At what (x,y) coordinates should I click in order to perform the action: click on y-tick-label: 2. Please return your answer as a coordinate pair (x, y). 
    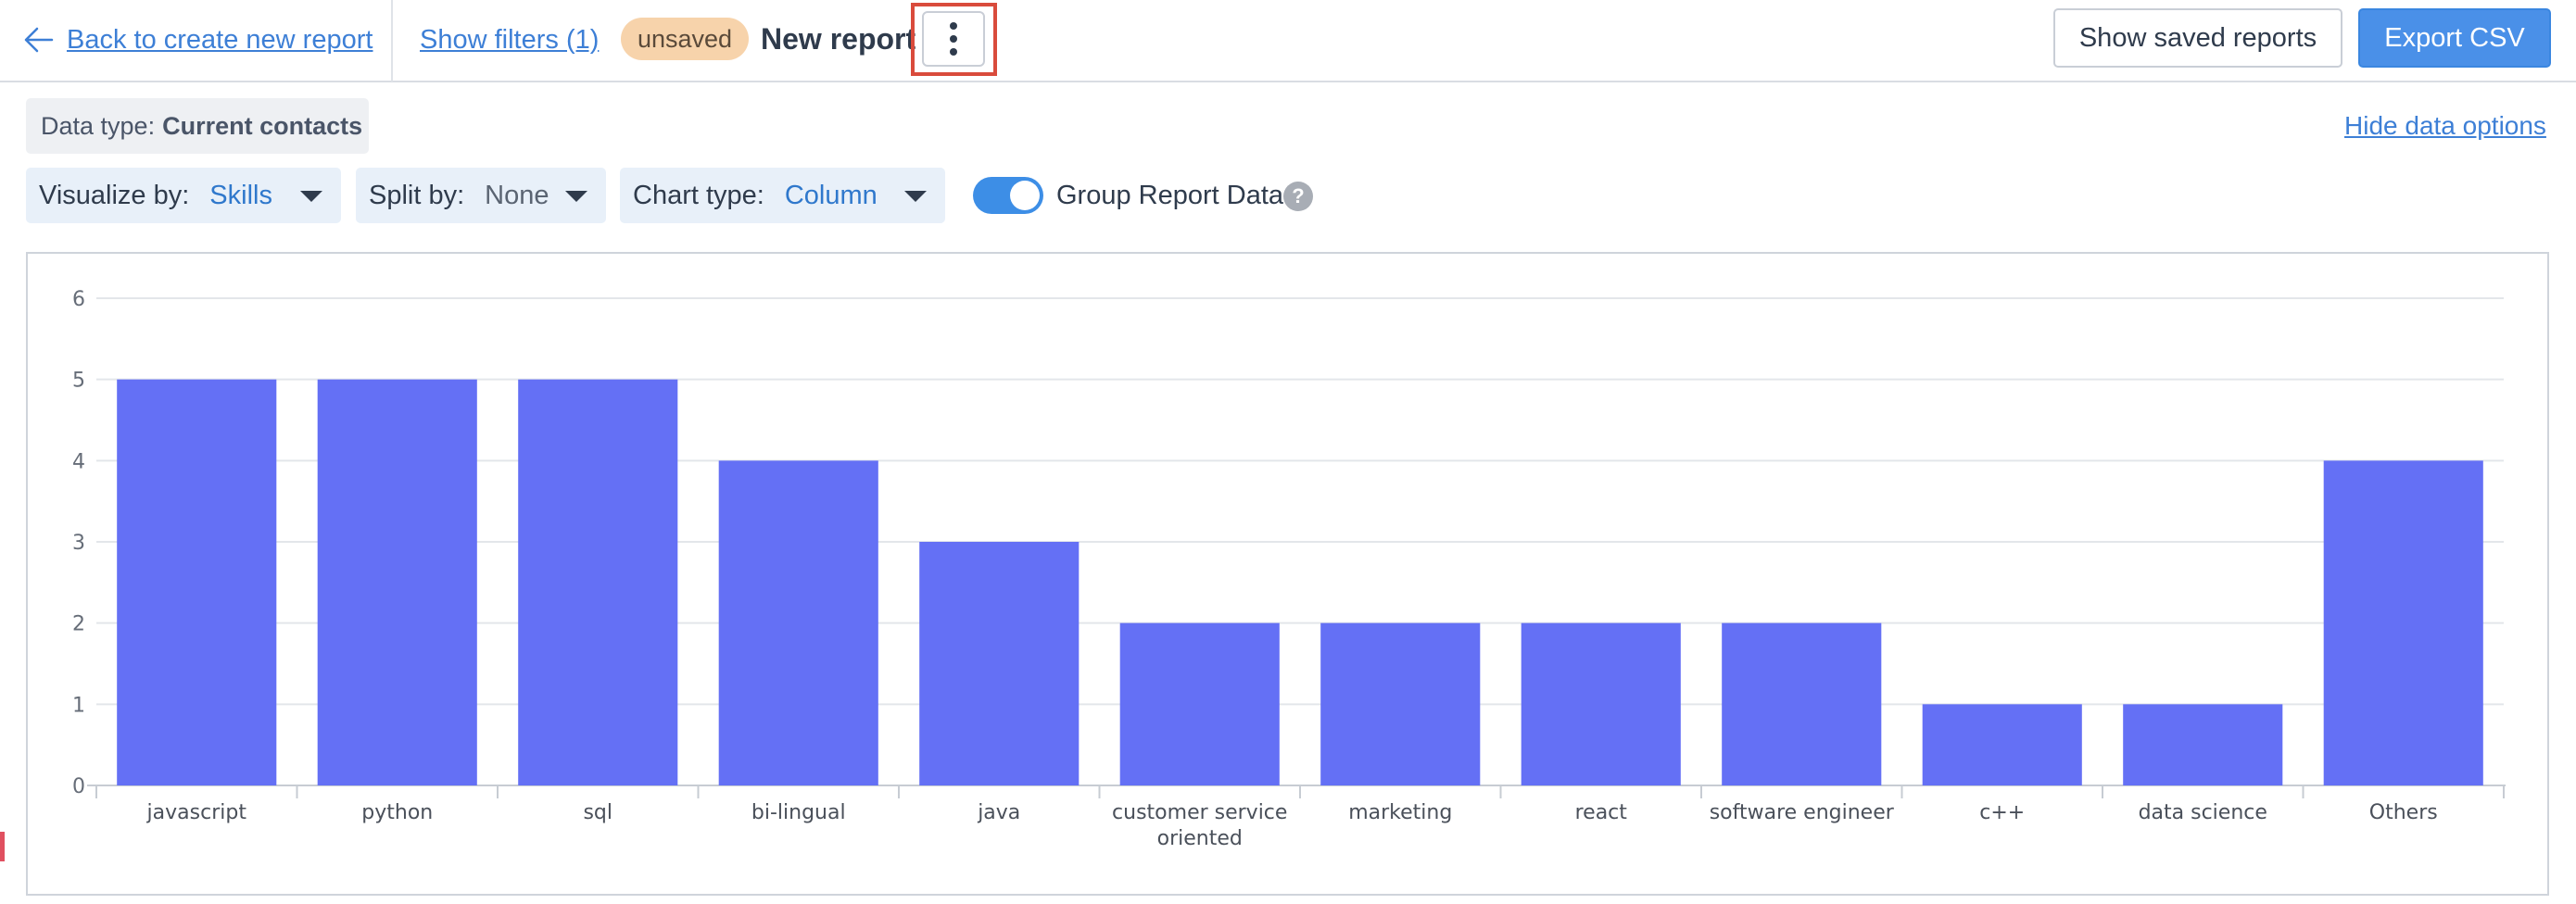
    Looking at the image, I should click on (78, 624).